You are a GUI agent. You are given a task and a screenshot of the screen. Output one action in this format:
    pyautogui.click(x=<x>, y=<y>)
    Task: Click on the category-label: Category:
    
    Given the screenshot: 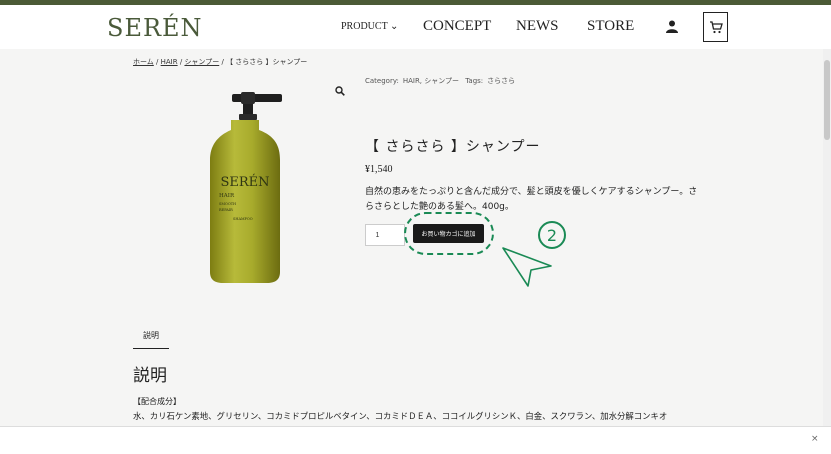 What is the action you would take?
    pyautogui.click(x=382, y=81)
    